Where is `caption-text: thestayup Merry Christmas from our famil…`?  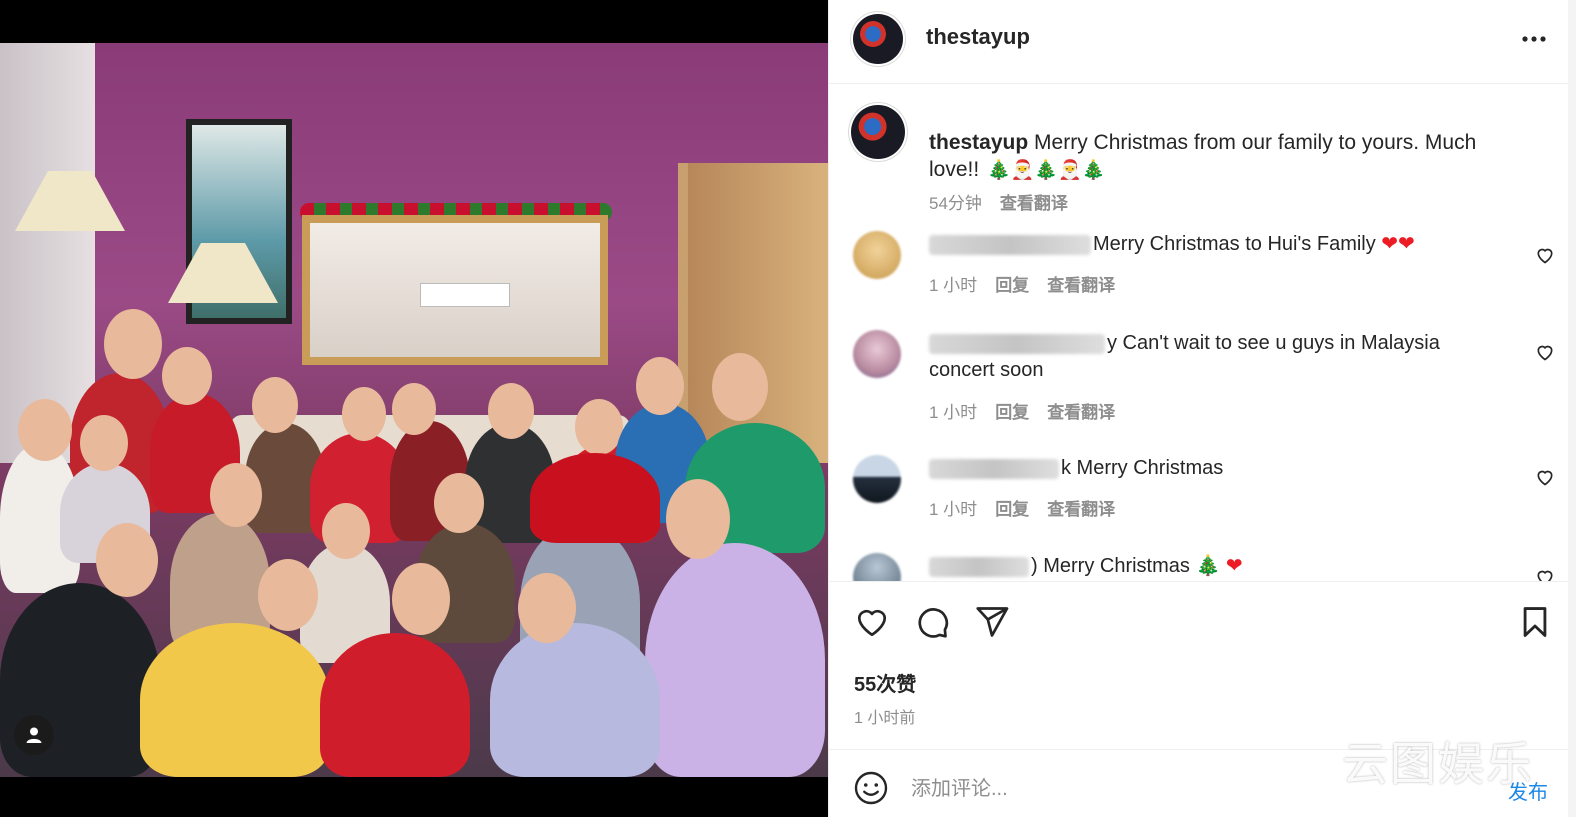 caption-text: thestayup Merry Christmas from our famil… is located at coordinates (1219, 156).